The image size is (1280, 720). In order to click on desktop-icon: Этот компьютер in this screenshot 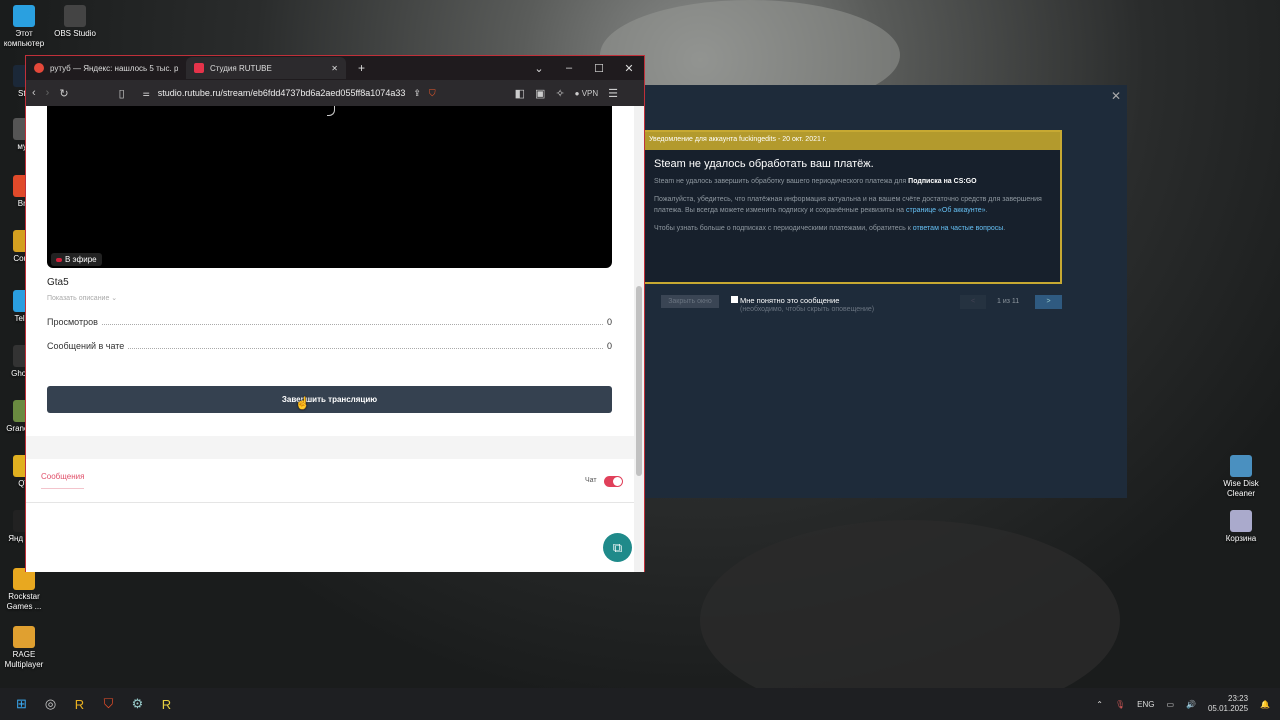, I will do `click(26, 27)`.